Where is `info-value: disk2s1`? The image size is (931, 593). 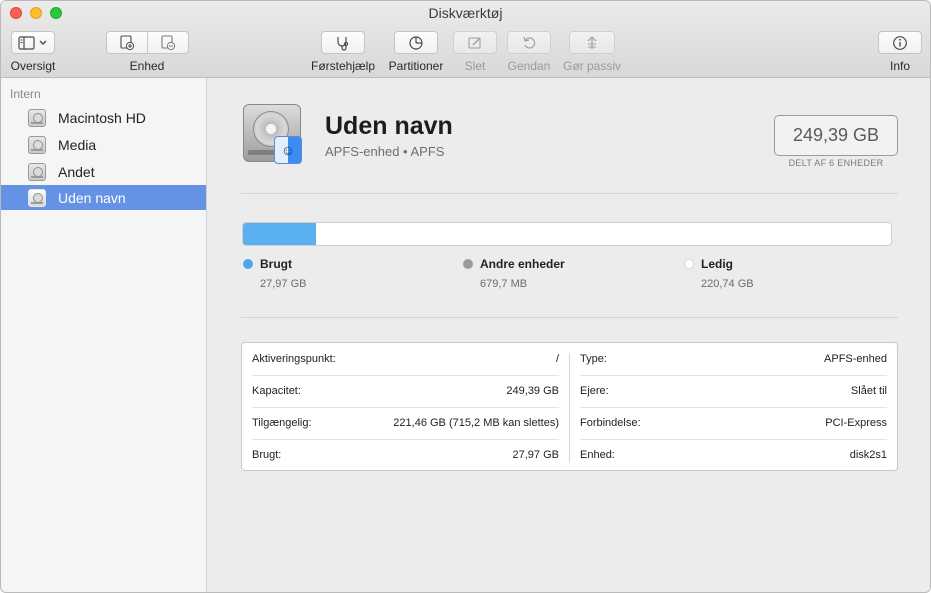
info-value: disk2s1 is located at coordinates (868, 455).